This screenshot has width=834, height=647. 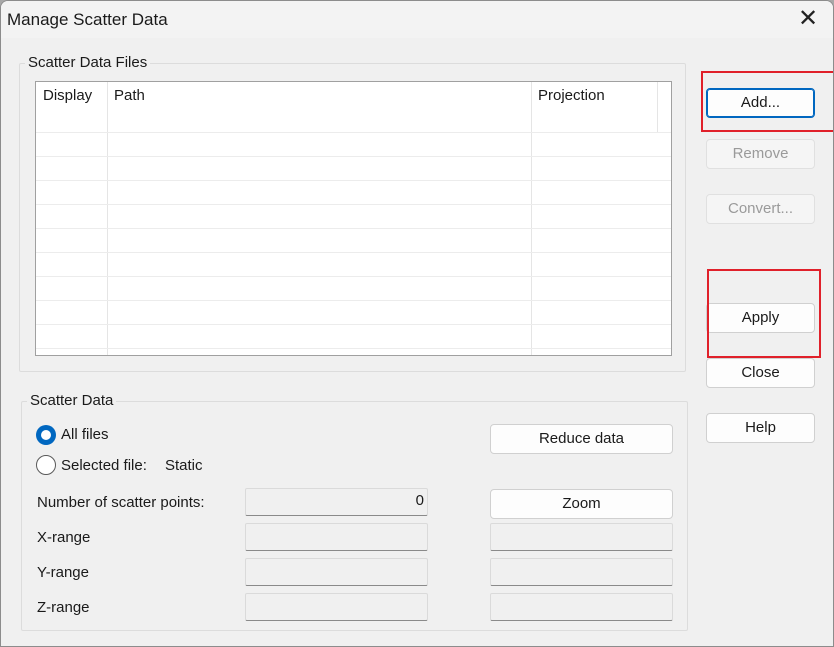 What do you see at coordinates (104, 465) in the screenshot?
I see `selected-file-label: Selected file:` at bounding box center [104, 465].